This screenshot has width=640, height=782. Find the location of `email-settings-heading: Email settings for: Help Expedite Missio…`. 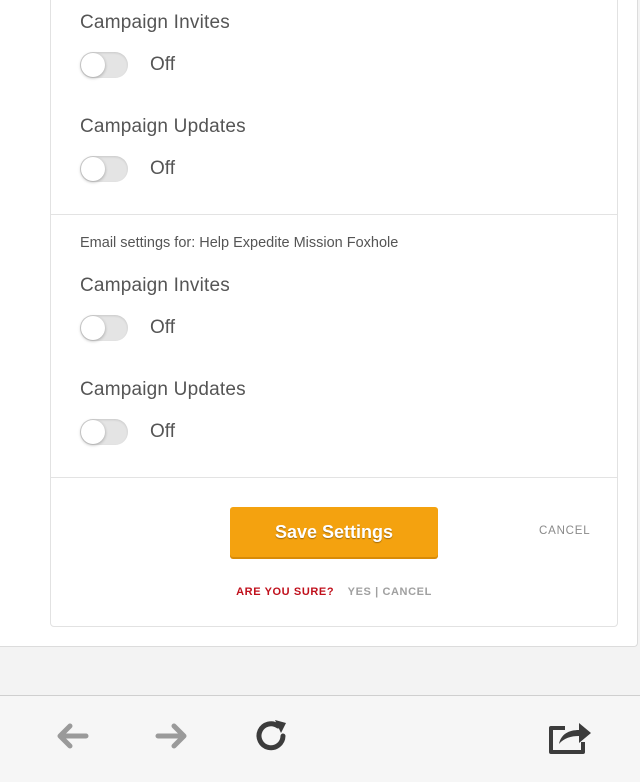

email-settings-heading: Email settings for: Help Expedite Missio… is located at coordinates (239, 243).